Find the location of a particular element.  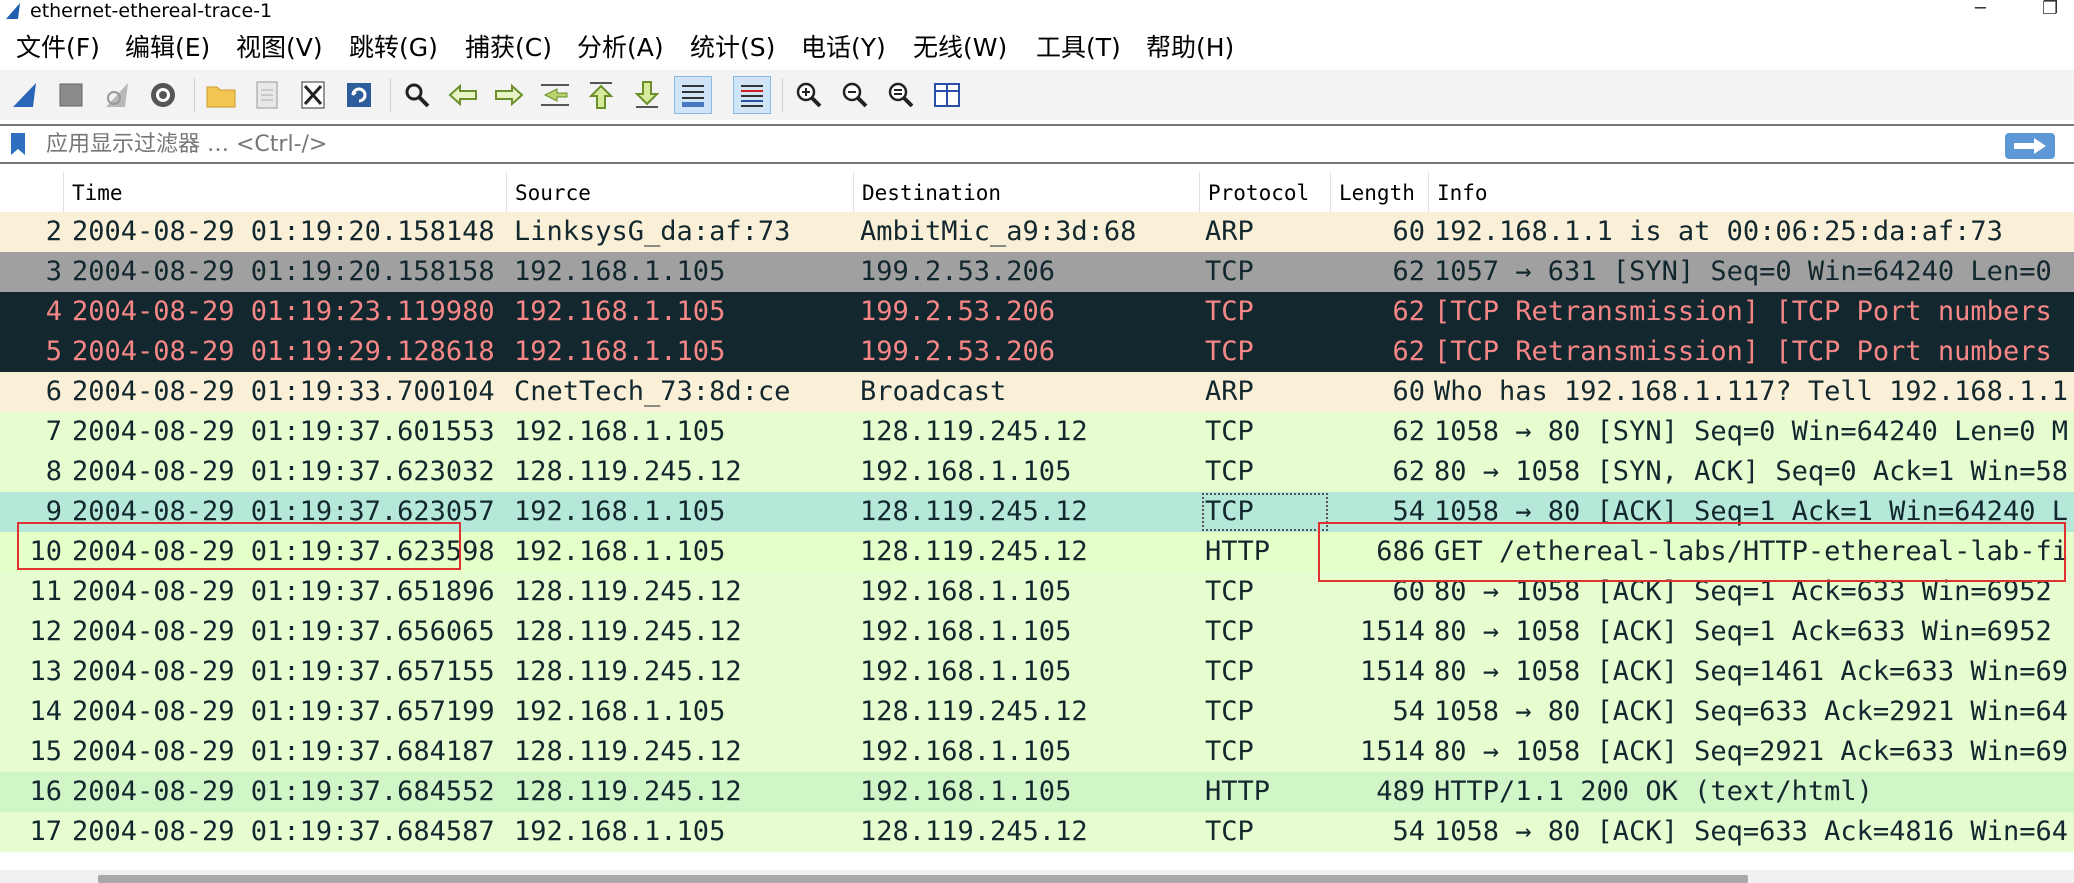

go-to-packet-icon is located at coordinates (555, 95).